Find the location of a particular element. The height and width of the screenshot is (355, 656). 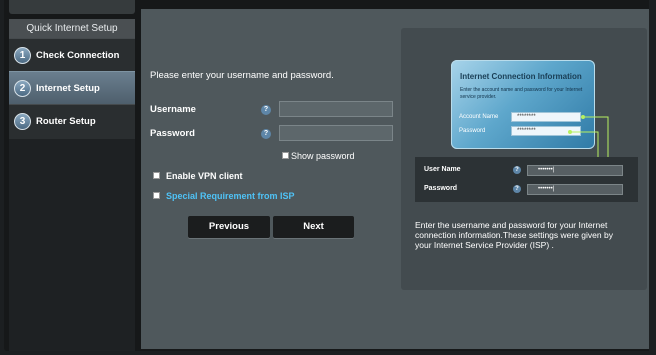

enable-vpn-checkbox is located at coordinates (156, 175).